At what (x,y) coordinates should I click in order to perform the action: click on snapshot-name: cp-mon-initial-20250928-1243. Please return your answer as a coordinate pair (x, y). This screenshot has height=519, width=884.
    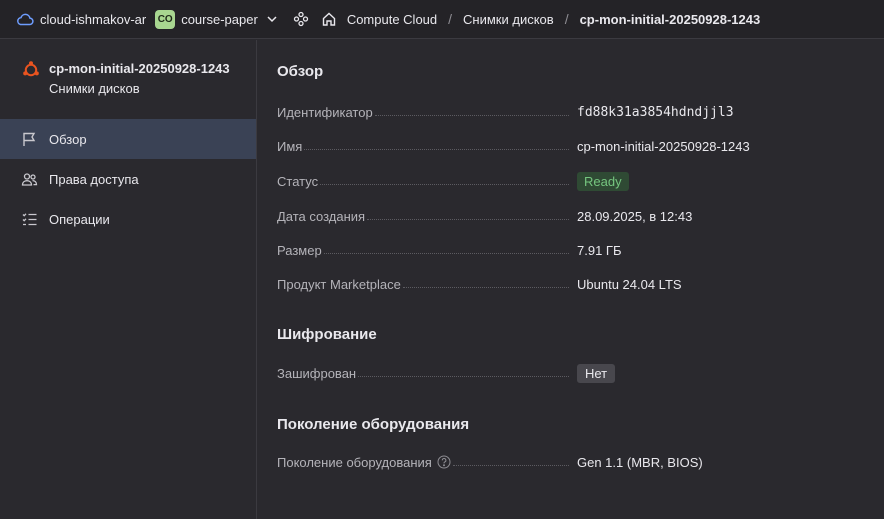
    Looking at the image, I should click on (663, 146).